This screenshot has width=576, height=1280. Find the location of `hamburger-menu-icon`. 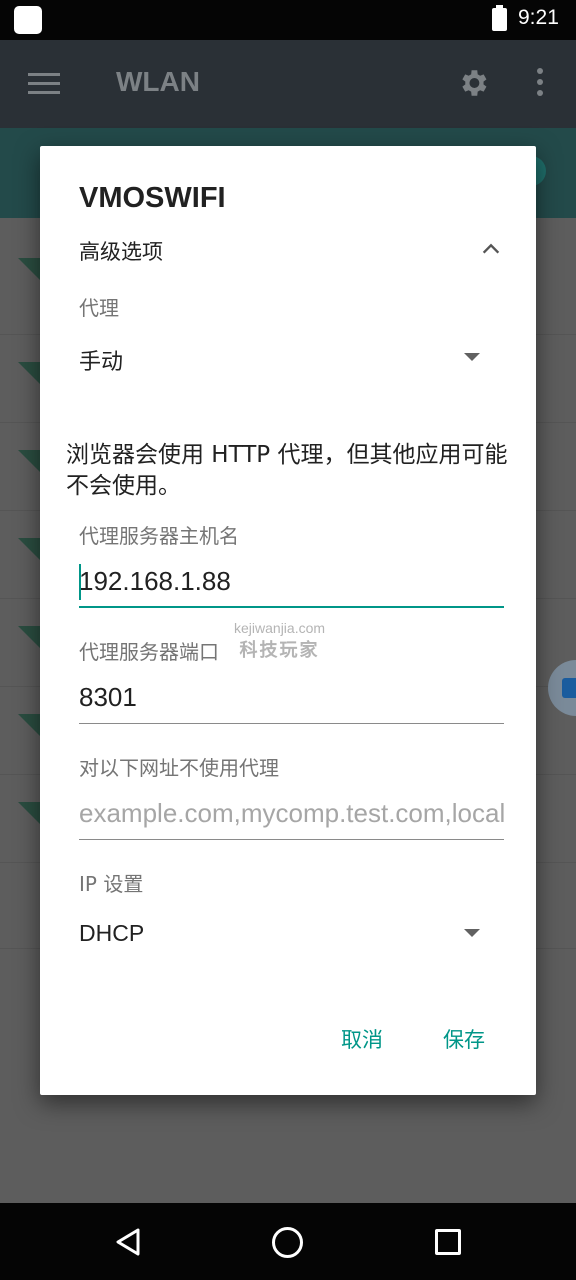

hamburger-menu-icon is located at coordinates (44, 84).